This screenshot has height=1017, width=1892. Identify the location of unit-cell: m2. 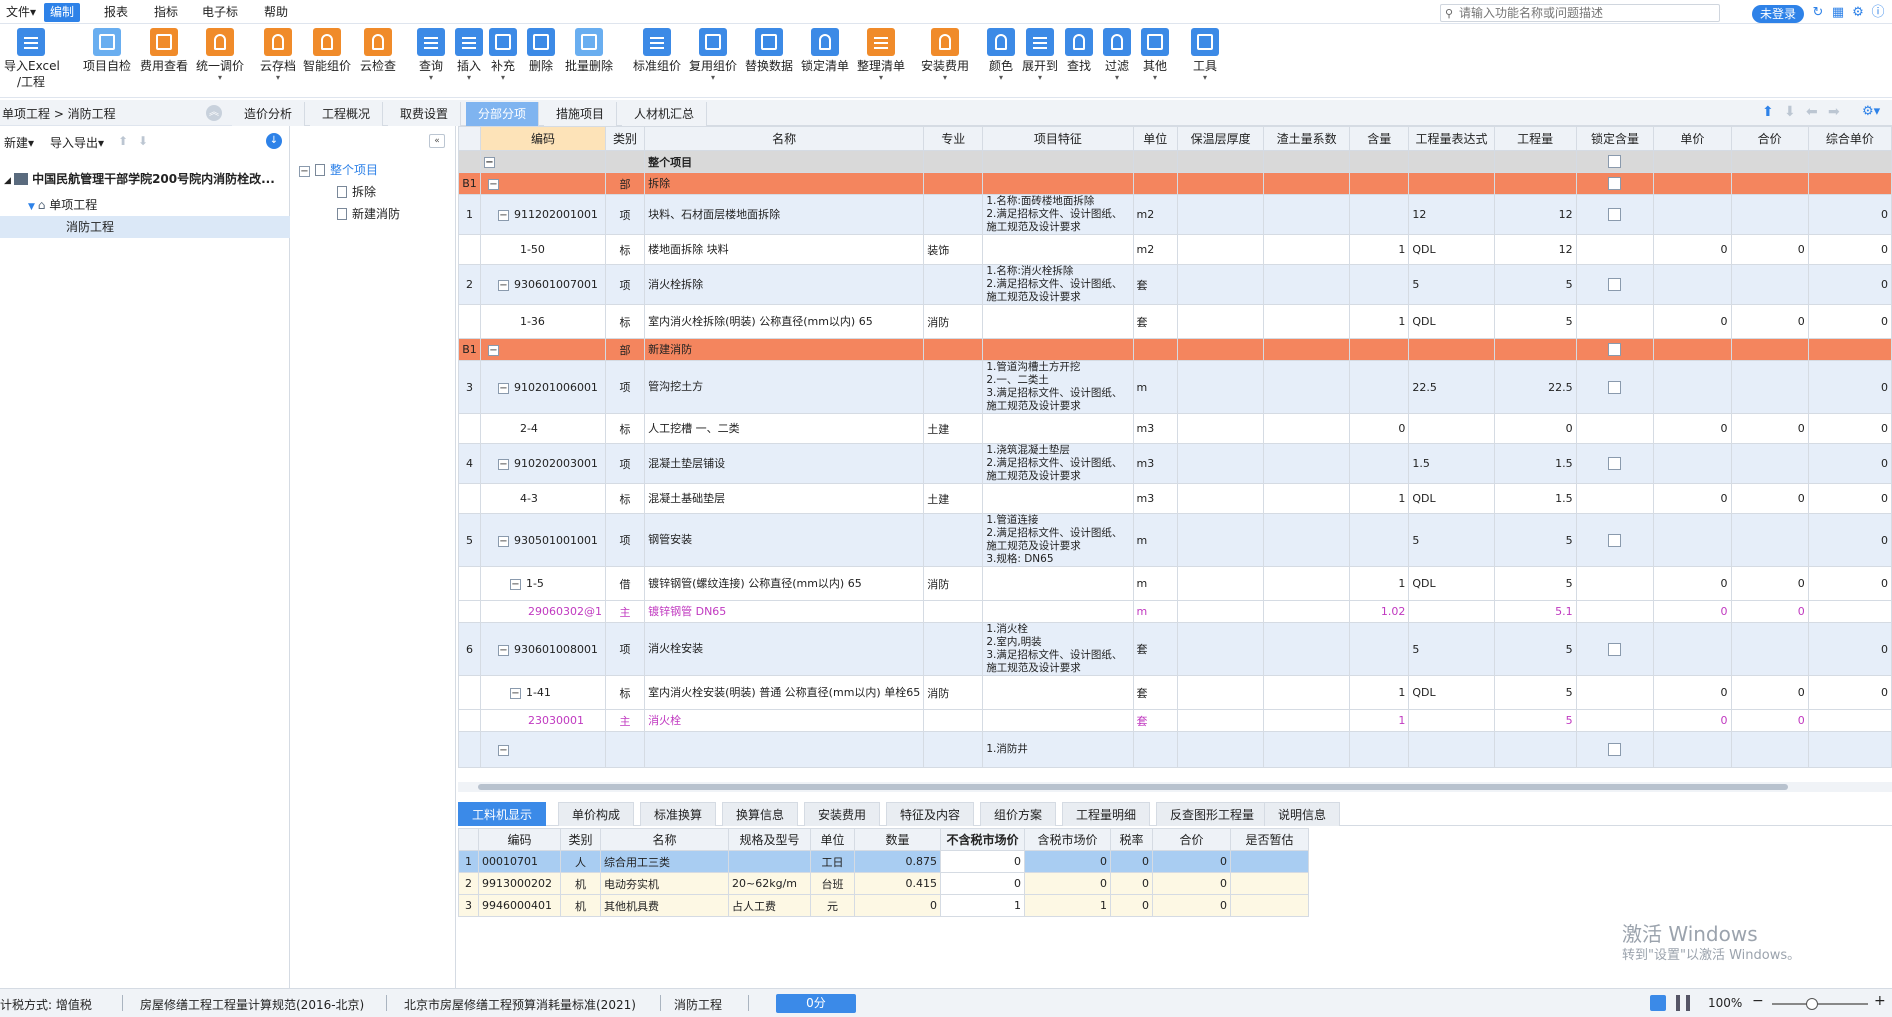
(1155, 214).